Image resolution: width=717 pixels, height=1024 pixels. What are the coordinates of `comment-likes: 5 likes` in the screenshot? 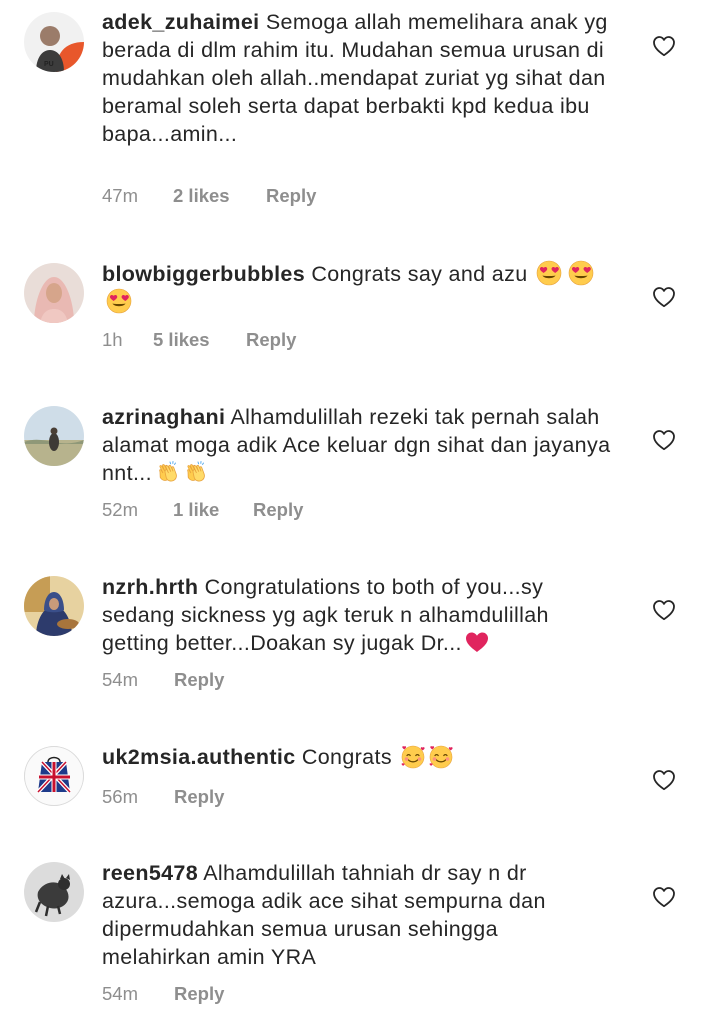 It's located at (181, 340).